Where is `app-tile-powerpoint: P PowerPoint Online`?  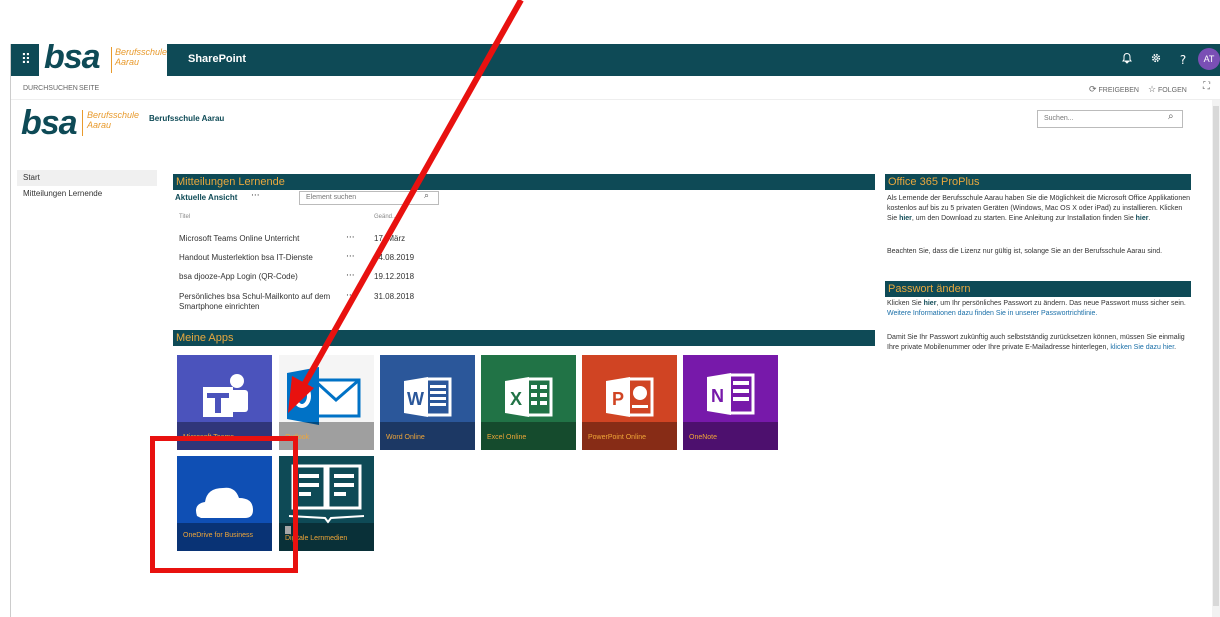
app-tile-powerpoint: P PowerPoint Online is located at coordinates (629, 402).